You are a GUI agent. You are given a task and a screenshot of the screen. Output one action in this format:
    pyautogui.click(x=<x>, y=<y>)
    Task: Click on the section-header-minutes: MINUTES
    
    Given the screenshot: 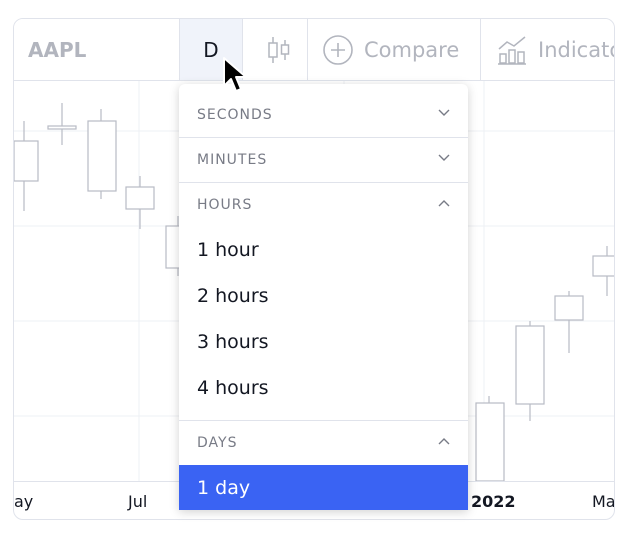 What is the action you would take?
    pyautogui.click(x=323, y=160)
    